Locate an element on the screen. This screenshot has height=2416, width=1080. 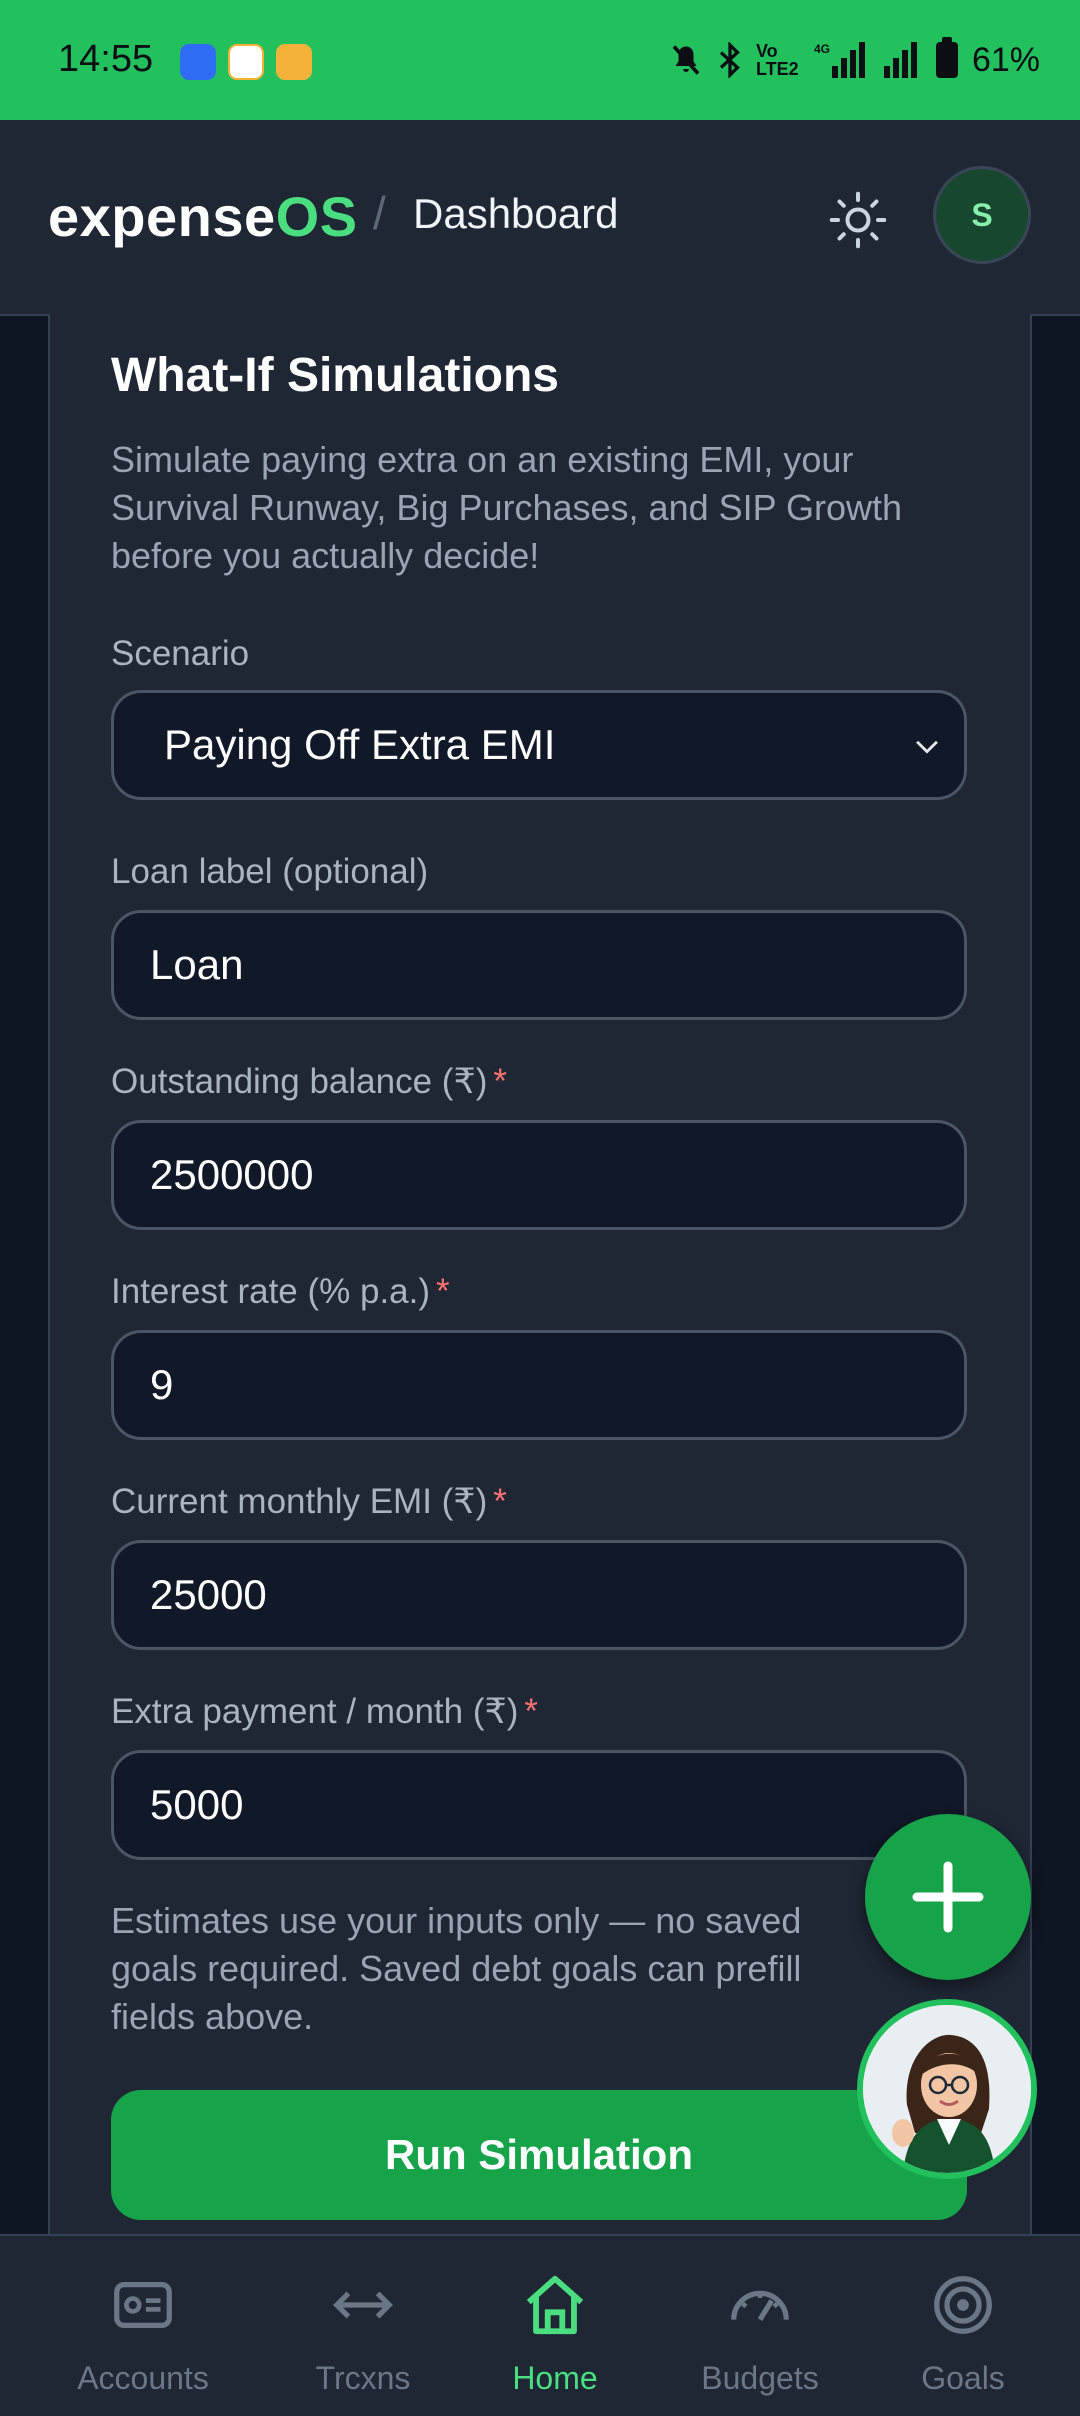
target-icon is located at coordinates (963, 2305).